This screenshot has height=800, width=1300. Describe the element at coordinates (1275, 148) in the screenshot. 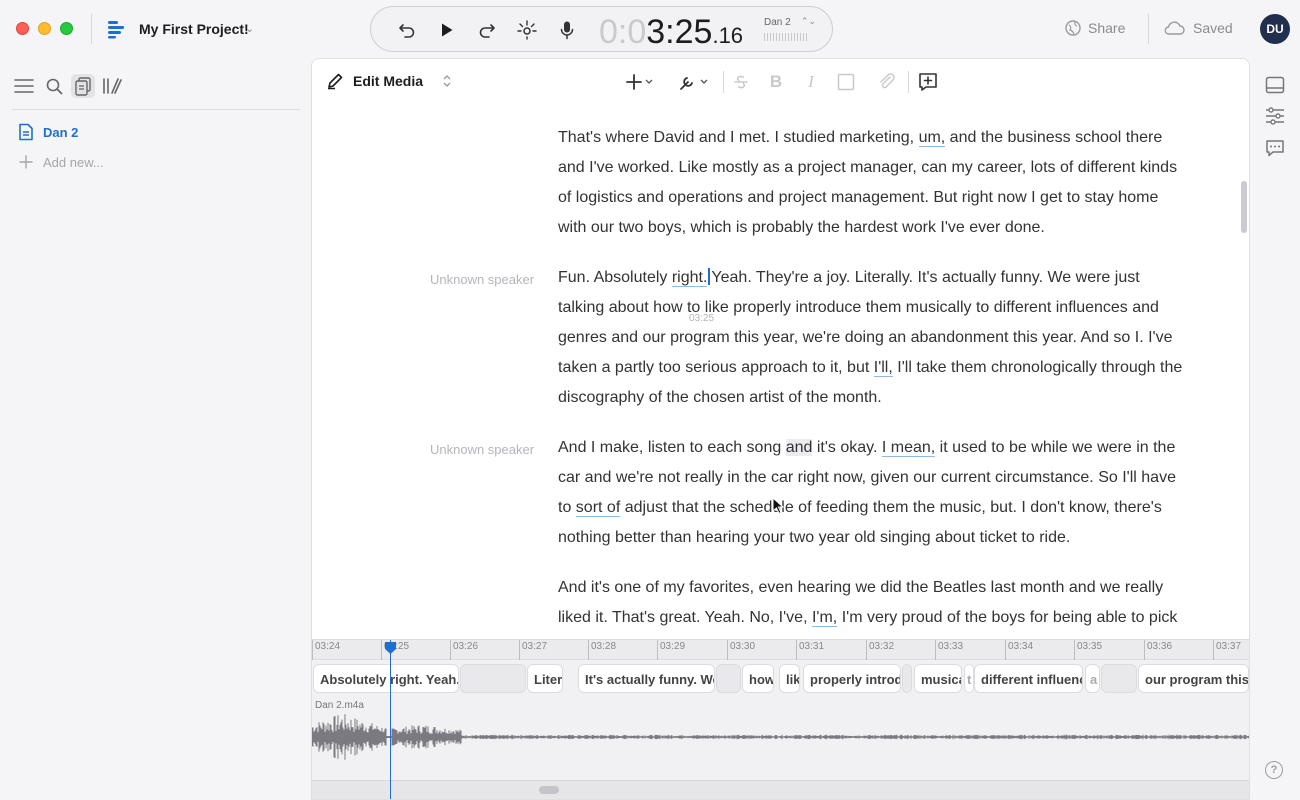

I see `comments-icon` at that location.